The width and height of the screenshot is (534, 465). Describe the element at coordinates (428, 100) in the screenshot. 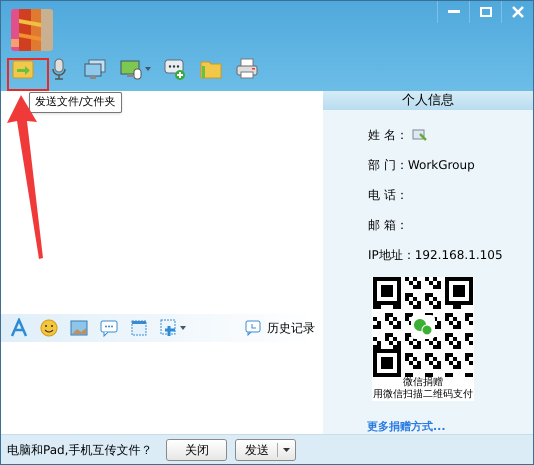

I see `panel-title: 个人信息` at that location.